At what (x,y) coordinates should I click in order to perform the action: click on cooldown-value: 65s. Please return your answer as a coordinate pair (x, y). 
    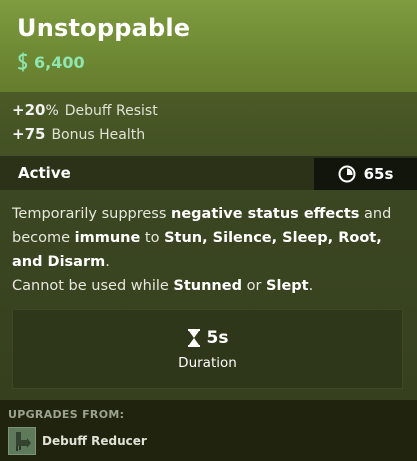
    Looking at the image, I should click on (378, 174).